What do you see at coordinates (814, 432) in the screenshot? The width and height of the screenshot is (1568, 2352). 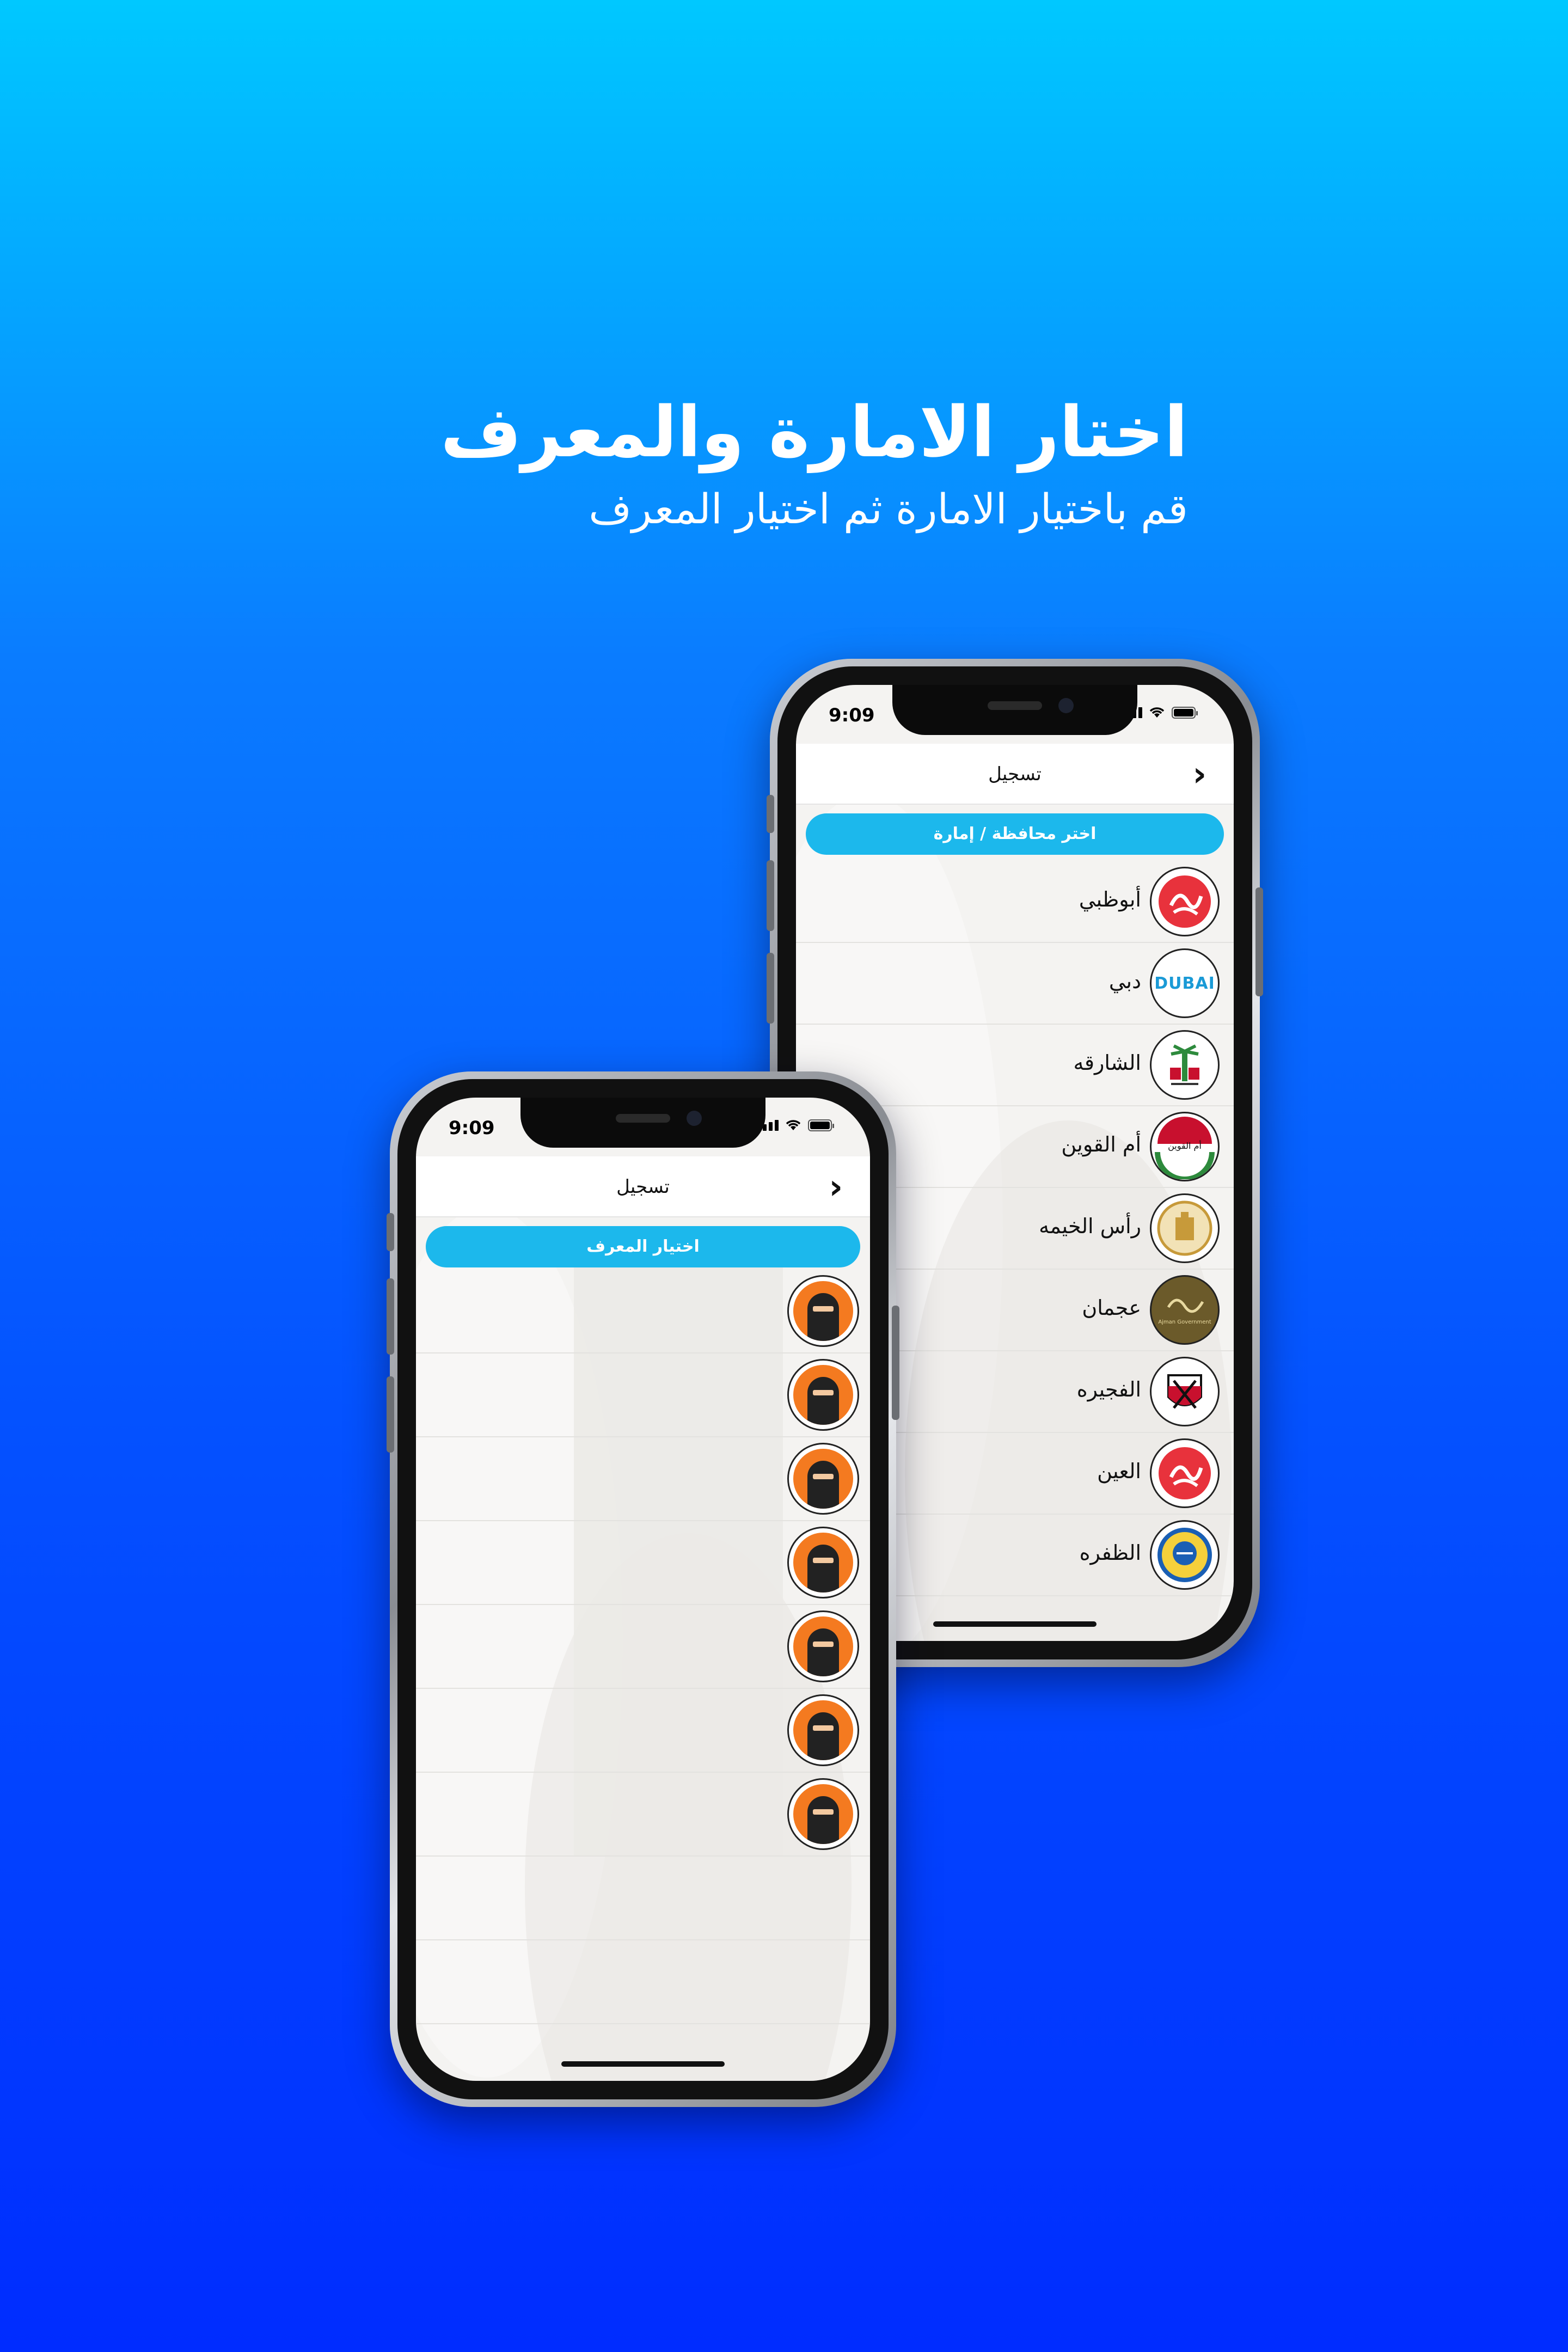 I see `headline-title: اختار الامارة والمعرف` at bounding box center [814, 432].